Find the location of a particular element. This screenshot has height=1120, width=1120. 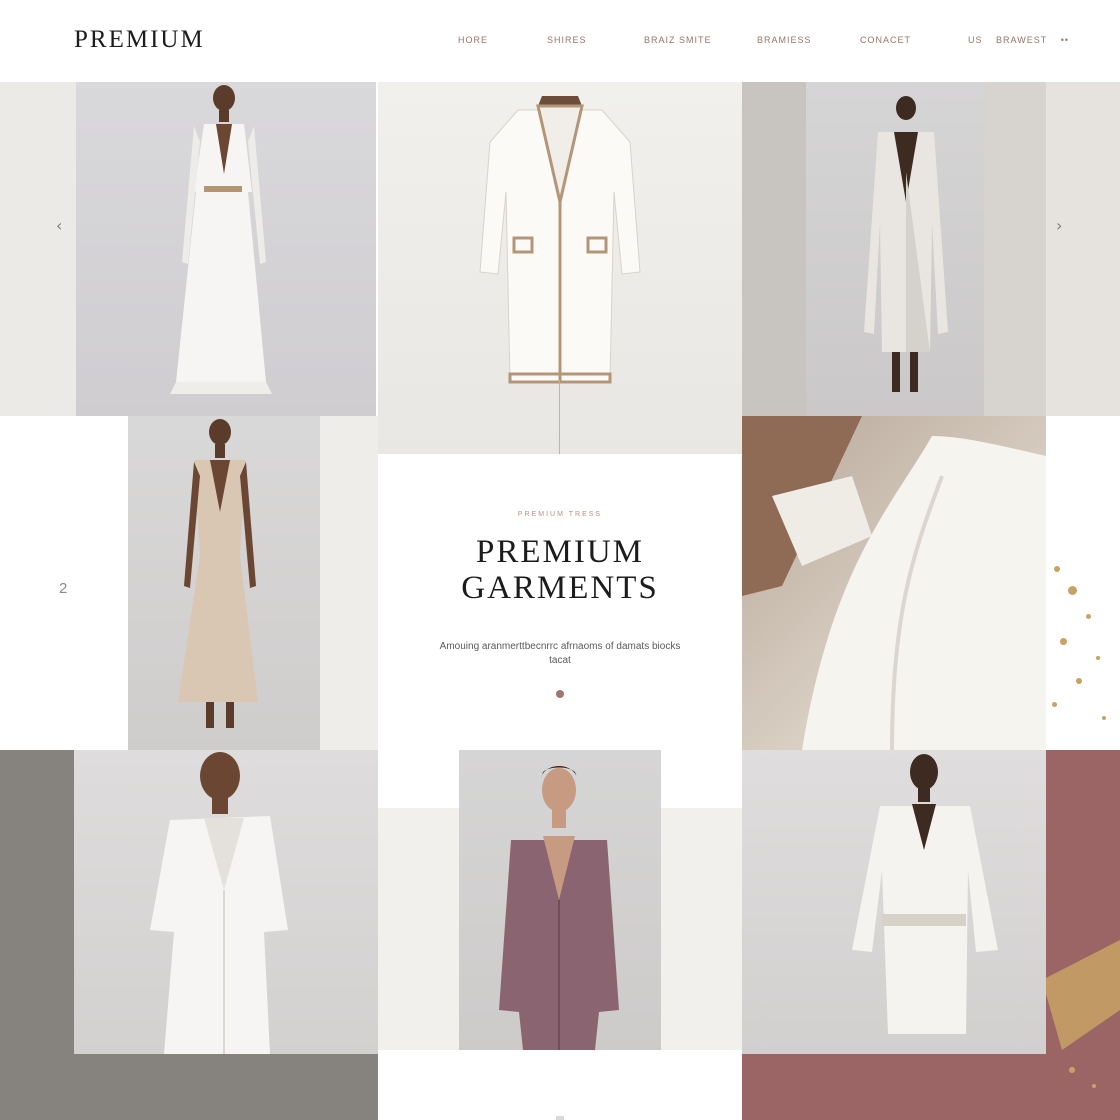

white-coat-figure is located at coordinates (560, 240).